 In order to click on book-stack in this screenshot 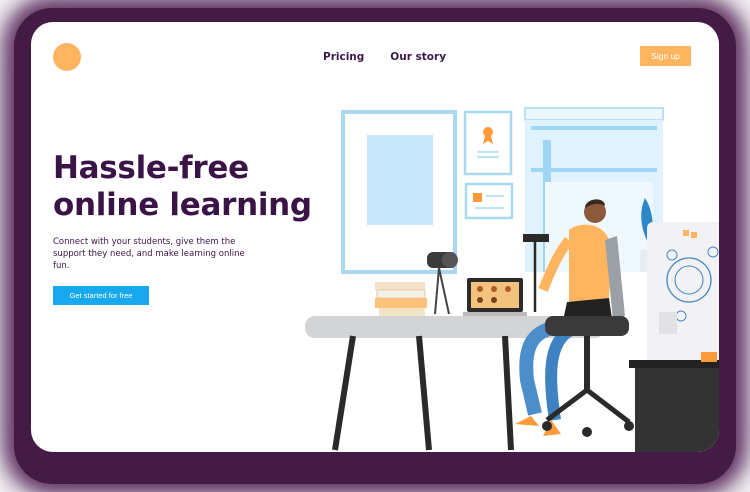, I will do `click(400, 286)`.